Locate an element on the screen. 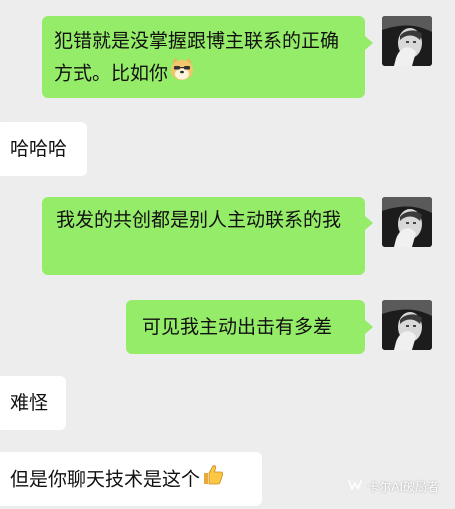  message-text: 我发的共创都是别人主动联系的我 is located at coordinates (199, 220).